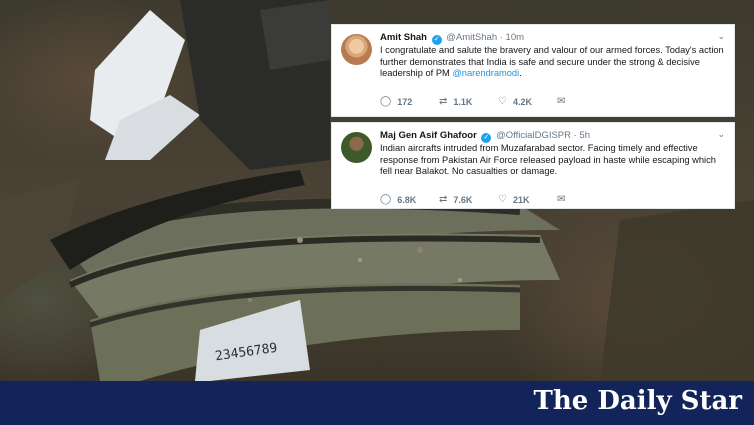  I want to click on author-handle-time: @AmitShah · 10m, so click(485, 37).